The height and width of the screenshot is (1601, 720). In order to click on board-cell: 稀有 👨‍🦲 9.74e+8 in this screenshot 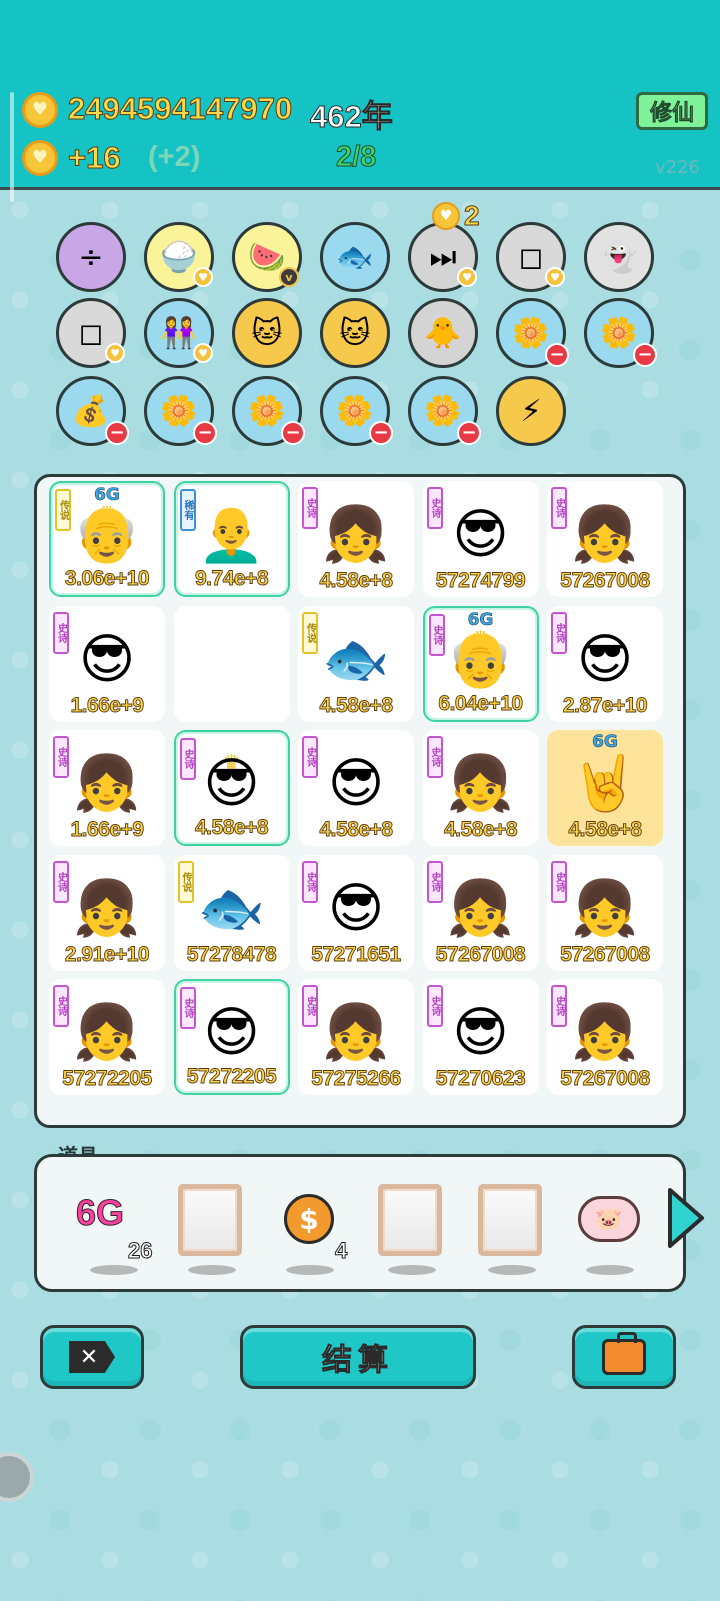, I will do `click(231, 539)`.